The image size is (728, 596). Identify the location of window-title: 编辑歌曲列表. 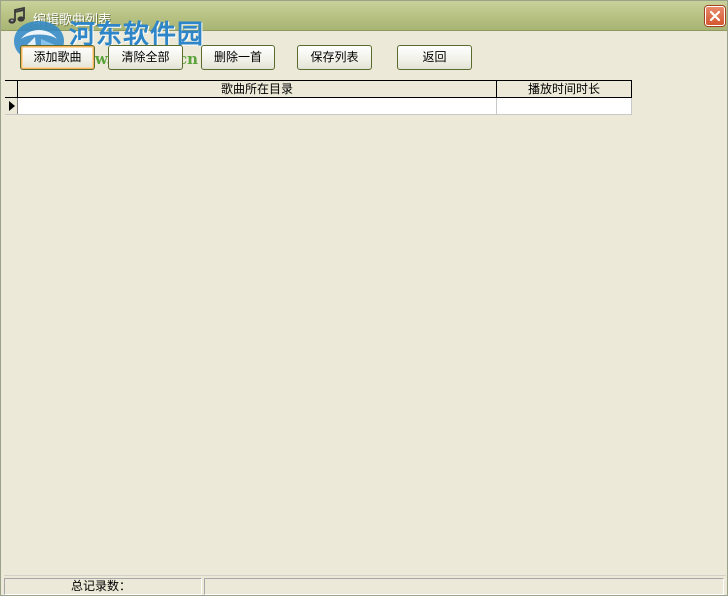
(72, 20).